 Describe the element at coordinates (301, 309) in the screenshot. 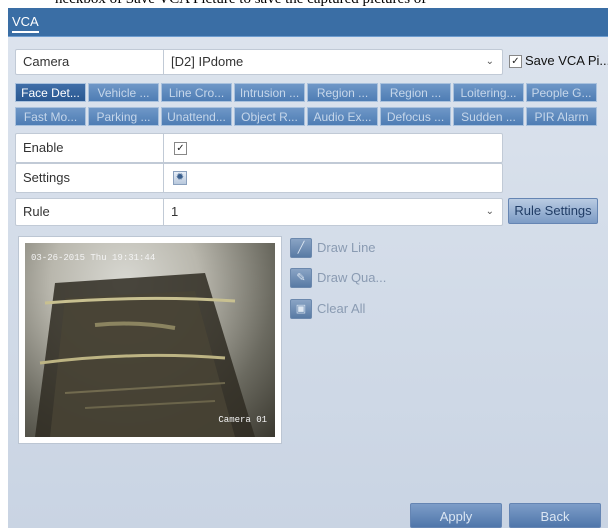

I see `clear-all-icon: ▣` at that location.